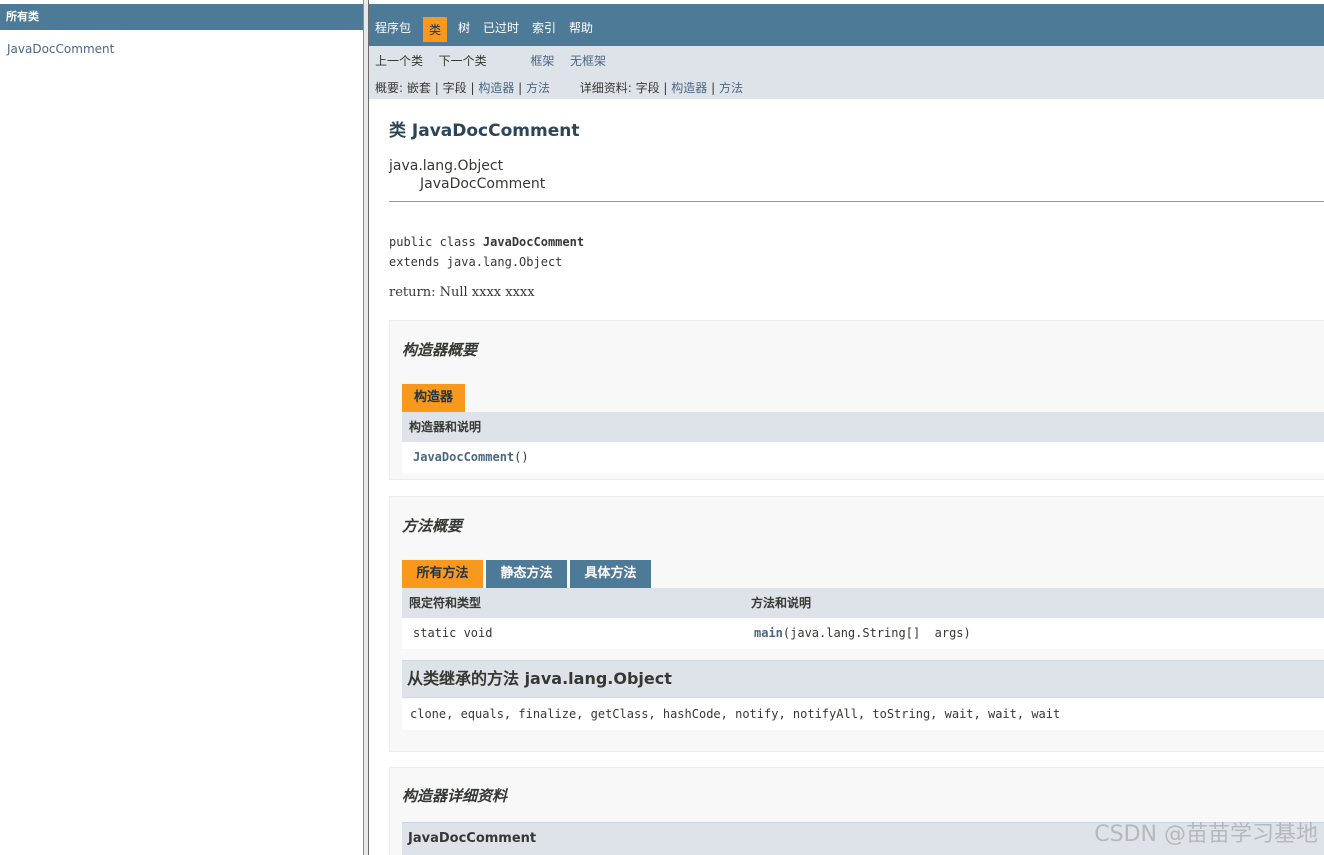  I want to click on class-link-javadoccomment: JavaDocComment, so click(60, 49).